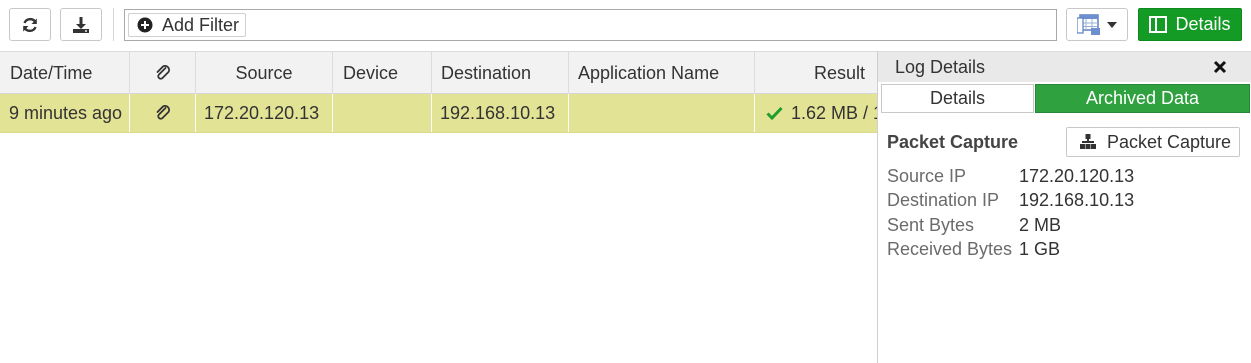 The height and width of the screenshot is (363, 1251). Describe the element at coordinates (1077, 200) in the screenshot. I see `field-value-destination-ip: 192.168.10.13` at that location.